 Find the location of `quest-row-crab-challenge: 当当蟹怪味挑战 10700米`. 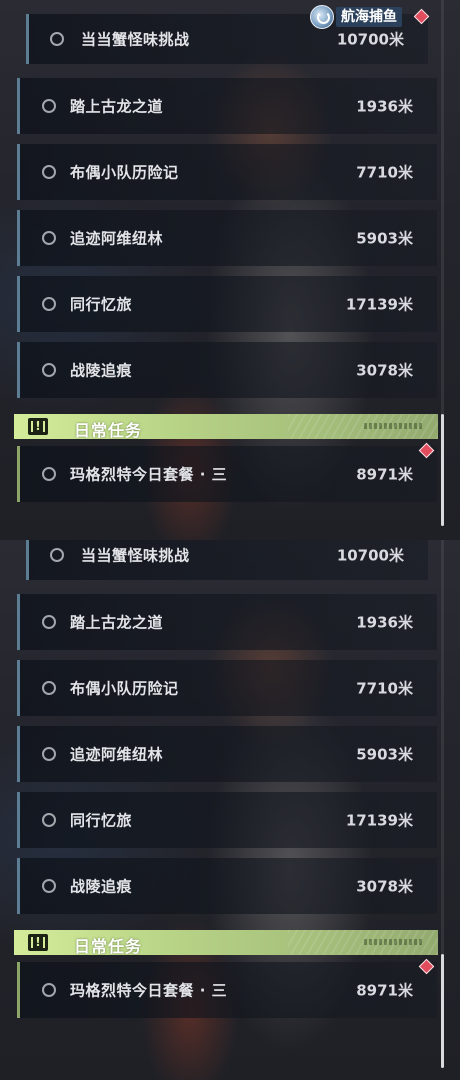

quest-row-crab-challenge: 当当蟹怪味挑战 10700米 is located at coordinates (227, 560).